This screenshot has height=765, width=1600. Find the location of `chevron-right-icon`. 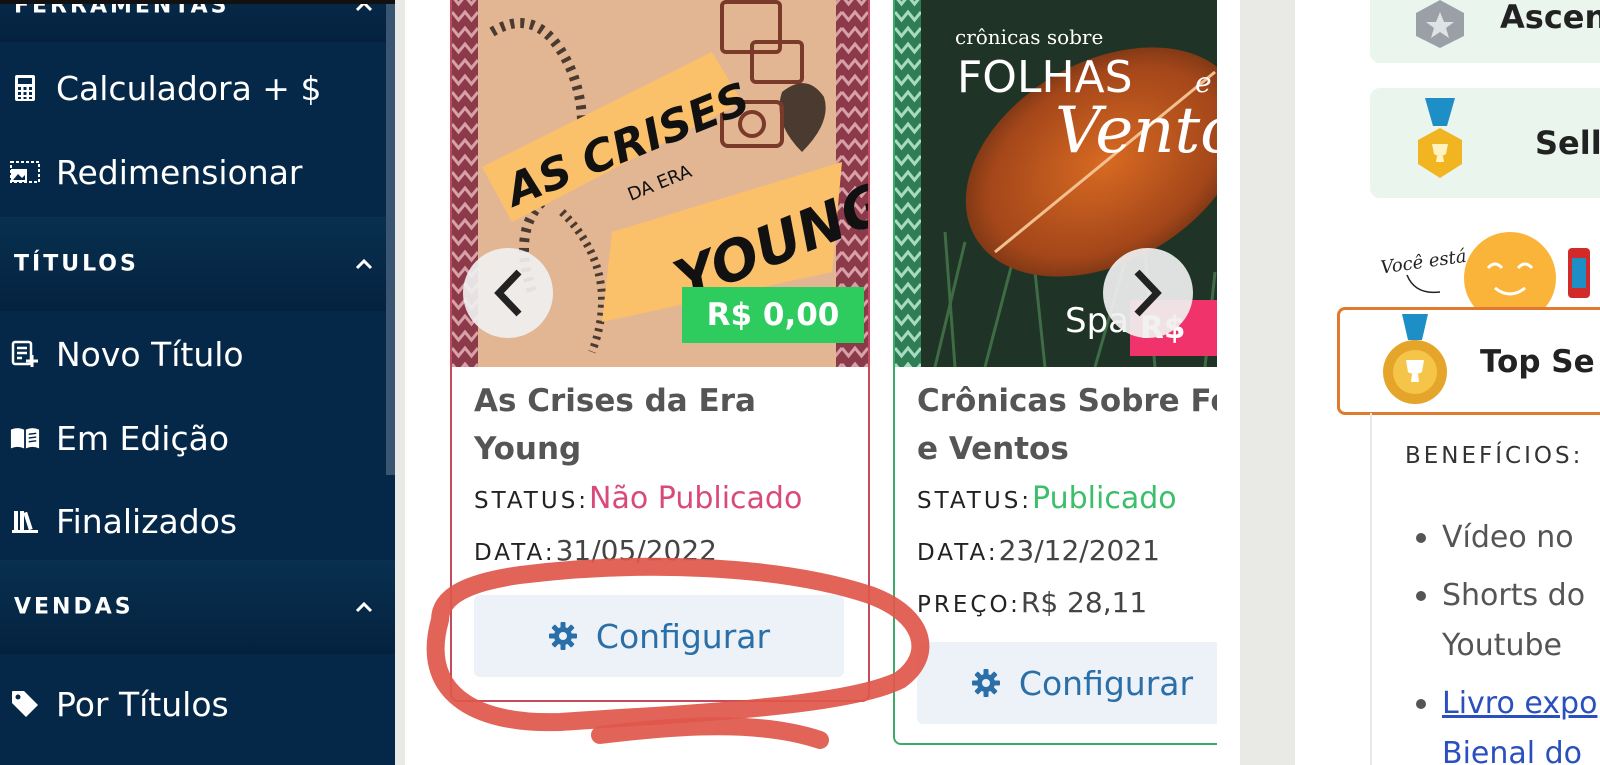

chevron-right-icon is located at coordinates (1148, 293).